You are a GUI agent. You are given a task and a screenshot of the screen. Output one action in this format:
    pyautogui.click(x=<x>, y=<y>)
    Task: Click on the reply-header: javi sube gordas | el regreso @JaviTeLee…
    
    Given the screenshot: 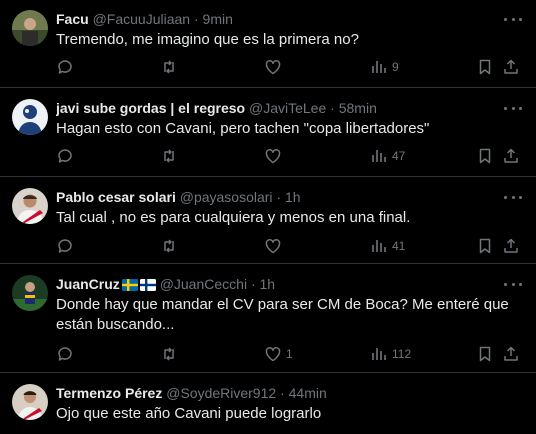 What is the action you would take?
    pyautogui.click(x=276, y=108)
    